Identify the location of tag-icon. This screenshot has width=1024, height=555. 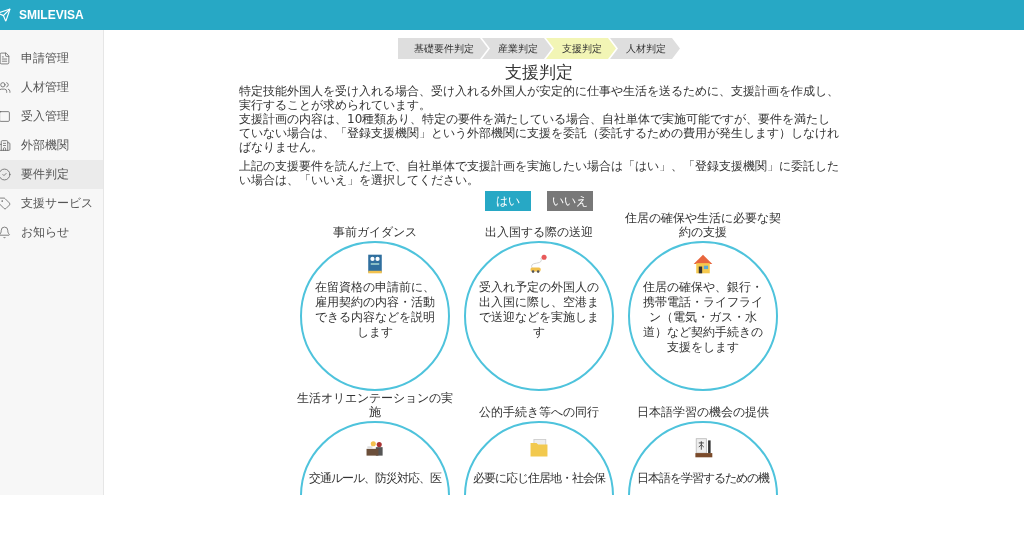
(5, 203).